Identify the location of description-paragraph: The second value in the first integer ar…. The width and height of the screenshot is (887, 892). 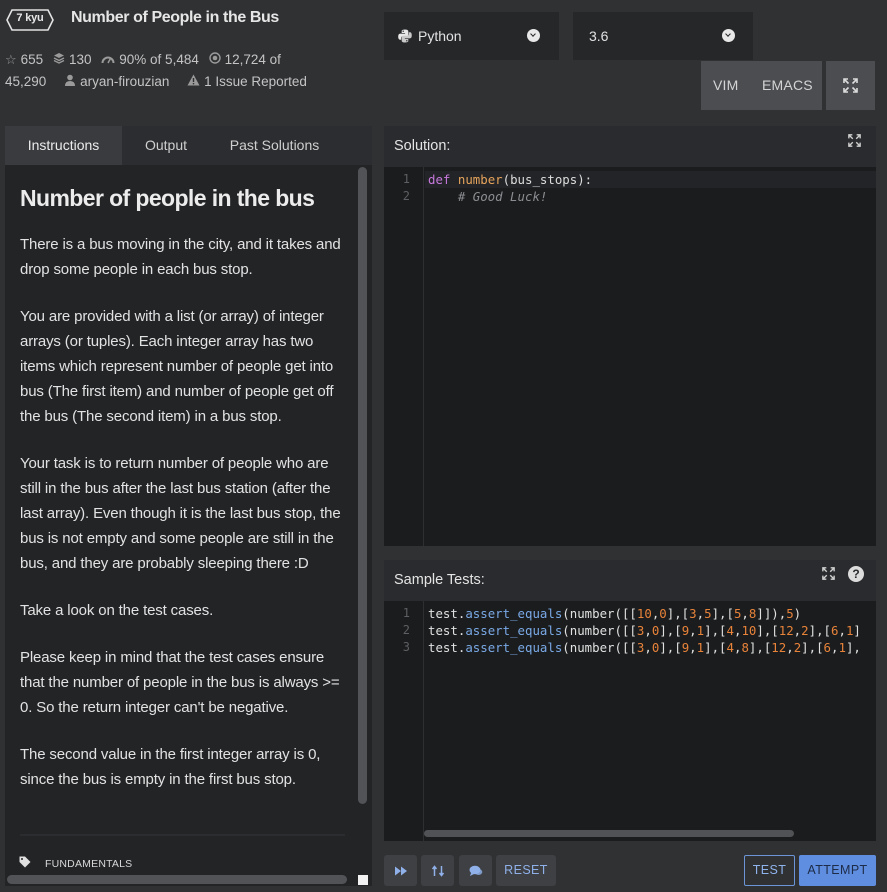
(170, 767).